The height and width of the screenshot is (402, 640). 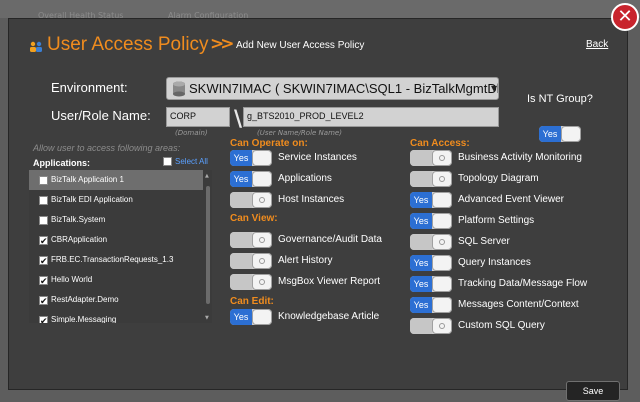 What do you see at coordinates (496, 220) in the screenshot?
I see `permission-label: Platform Settings` at bounding box center [496, 220].